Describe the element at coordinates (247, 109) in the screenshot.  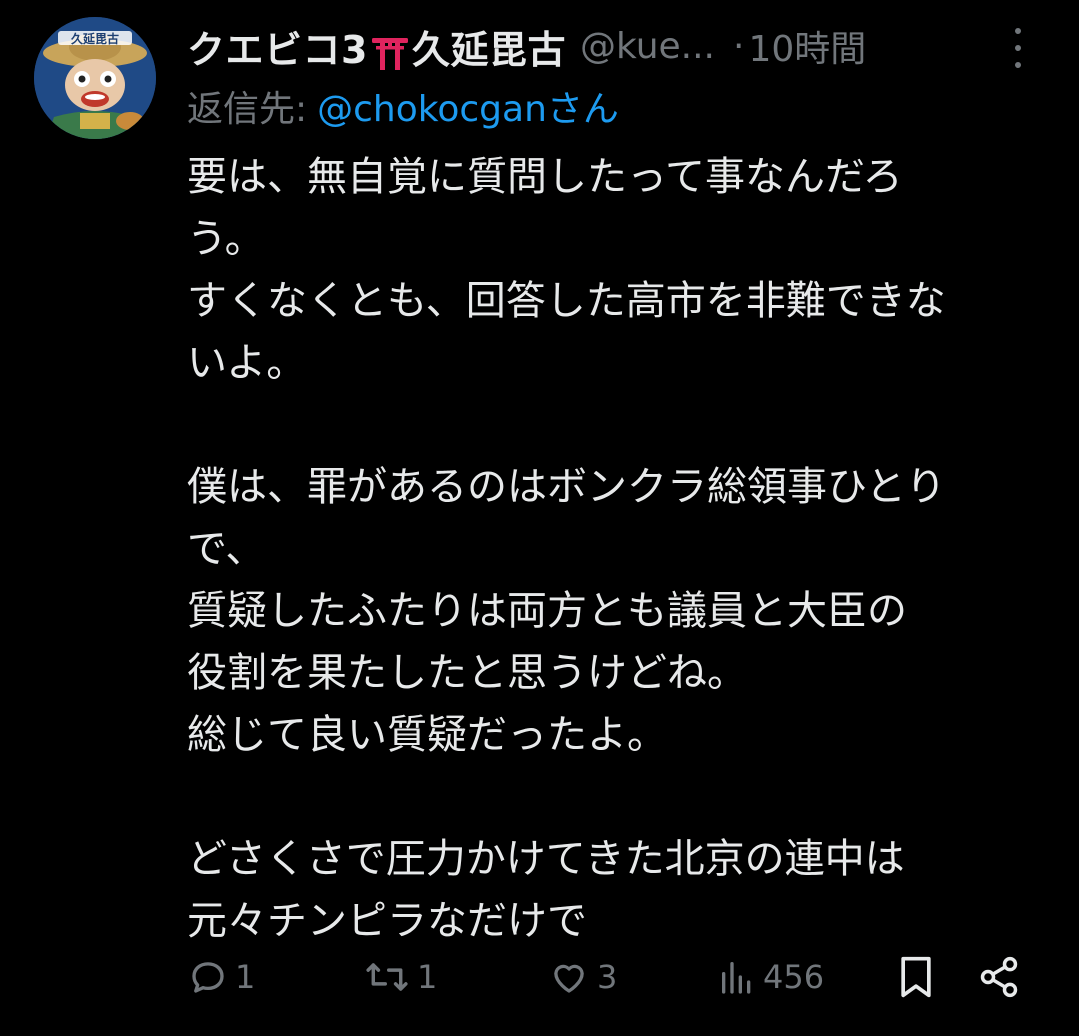
I see `reply-prefix: 返信先:` at that location.